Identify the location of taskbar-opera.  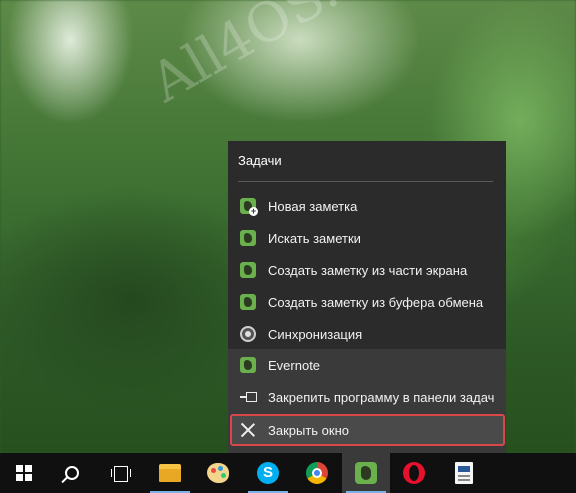
(414, 473).